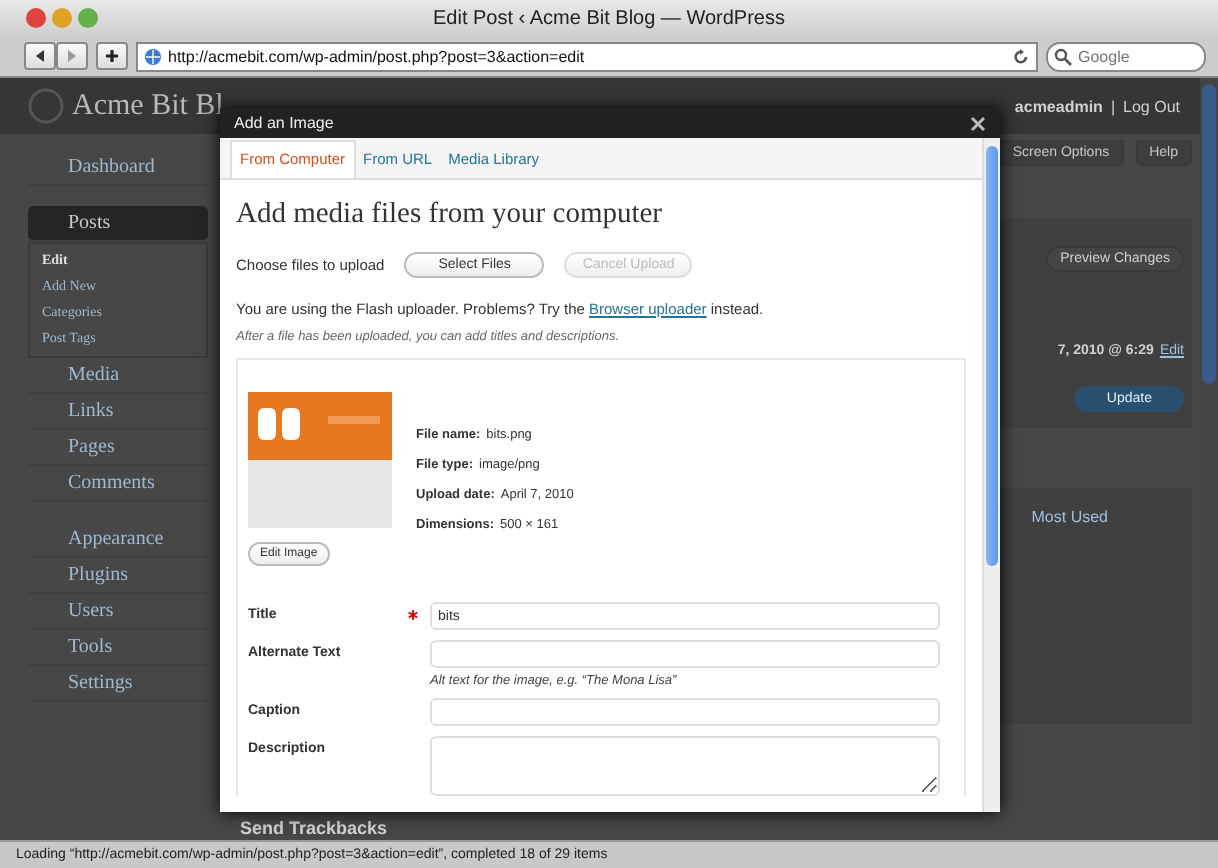 This screenshot has height=868, width=1218. What do you see at coordinates (118, 448) in the screenshot?
I see `menu-item: Pages` at bounding box center [118, 448].